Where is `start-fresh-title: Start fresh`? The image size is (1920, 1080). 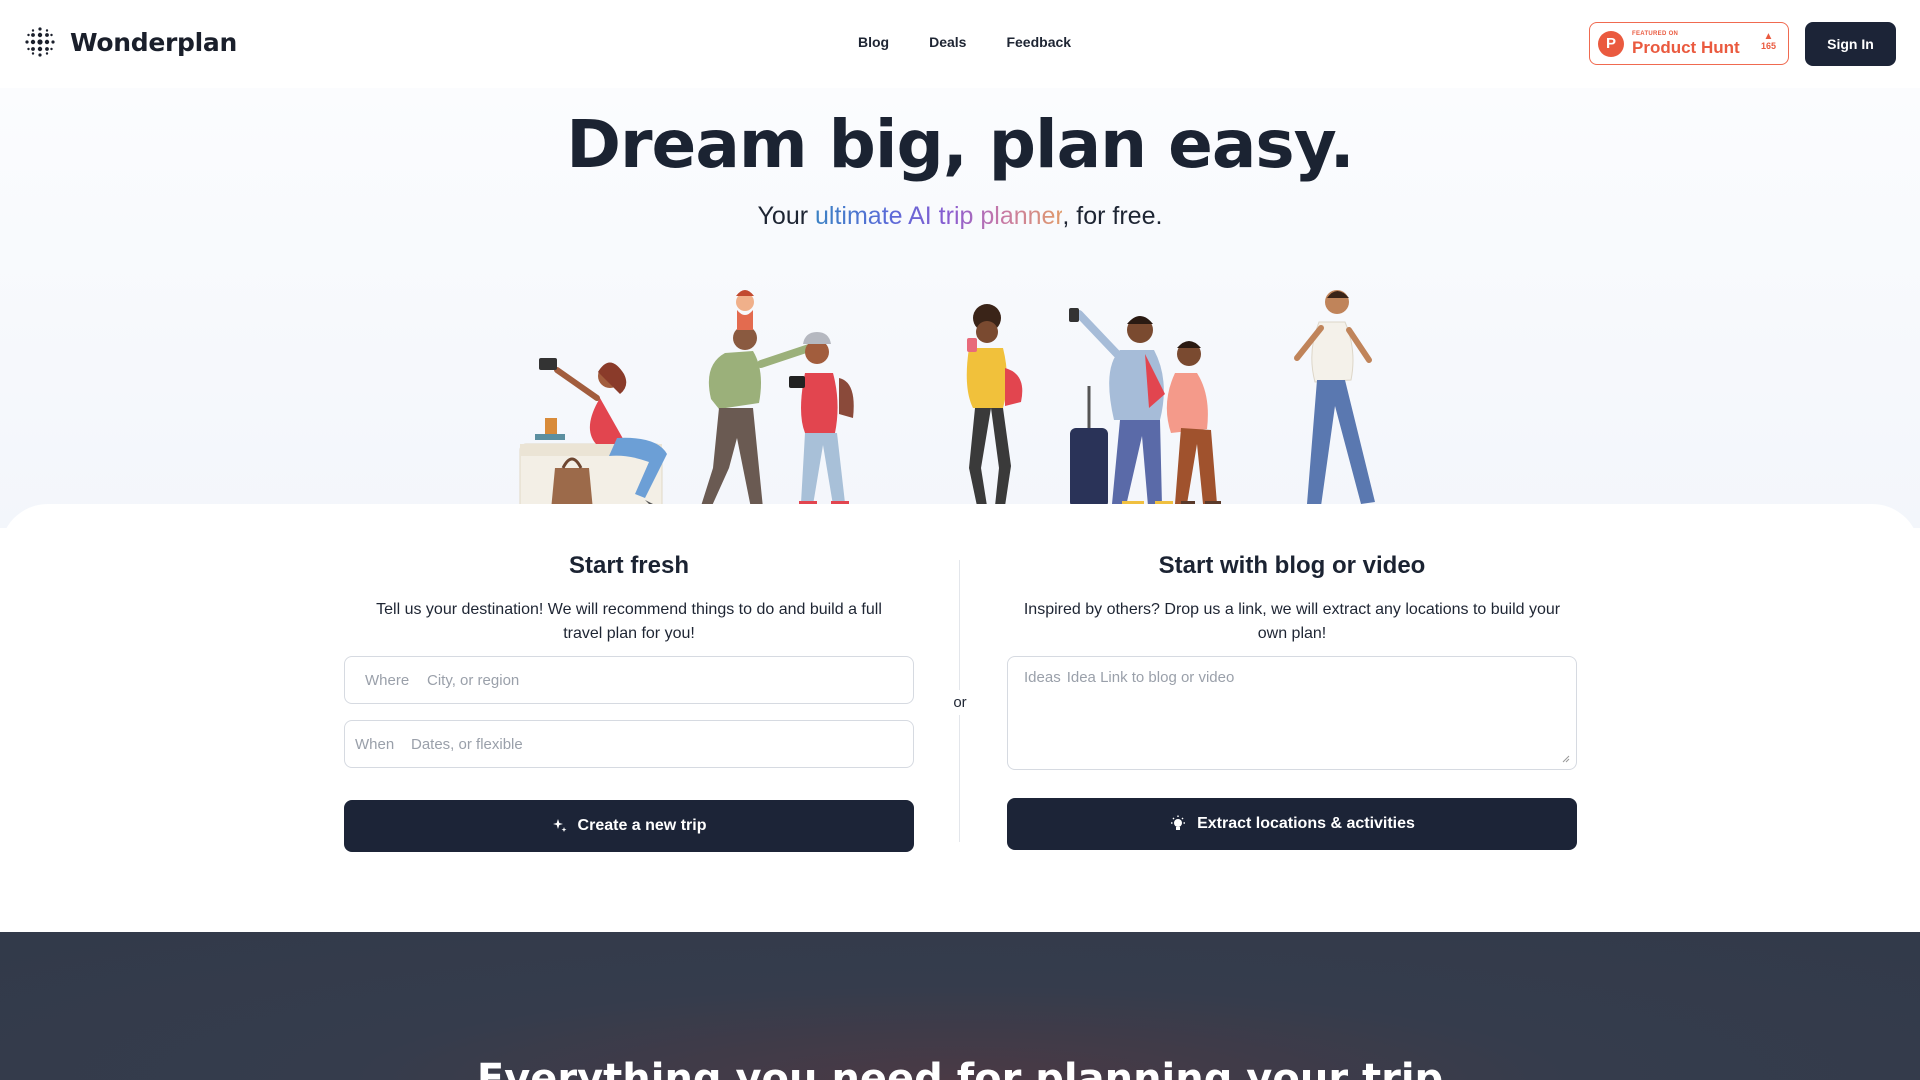
start-fresh-title: Start fresh is located at coordinates (629, 565).